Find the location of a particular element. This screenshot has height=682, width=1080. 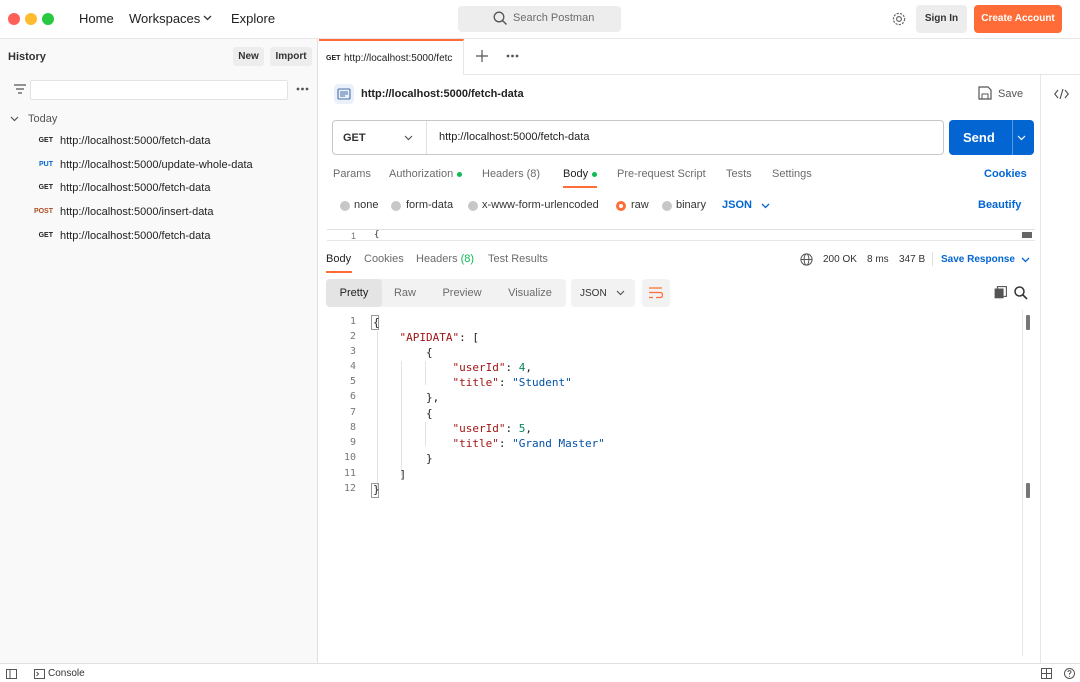

send-button: Send is located at coordinates (991, 137).